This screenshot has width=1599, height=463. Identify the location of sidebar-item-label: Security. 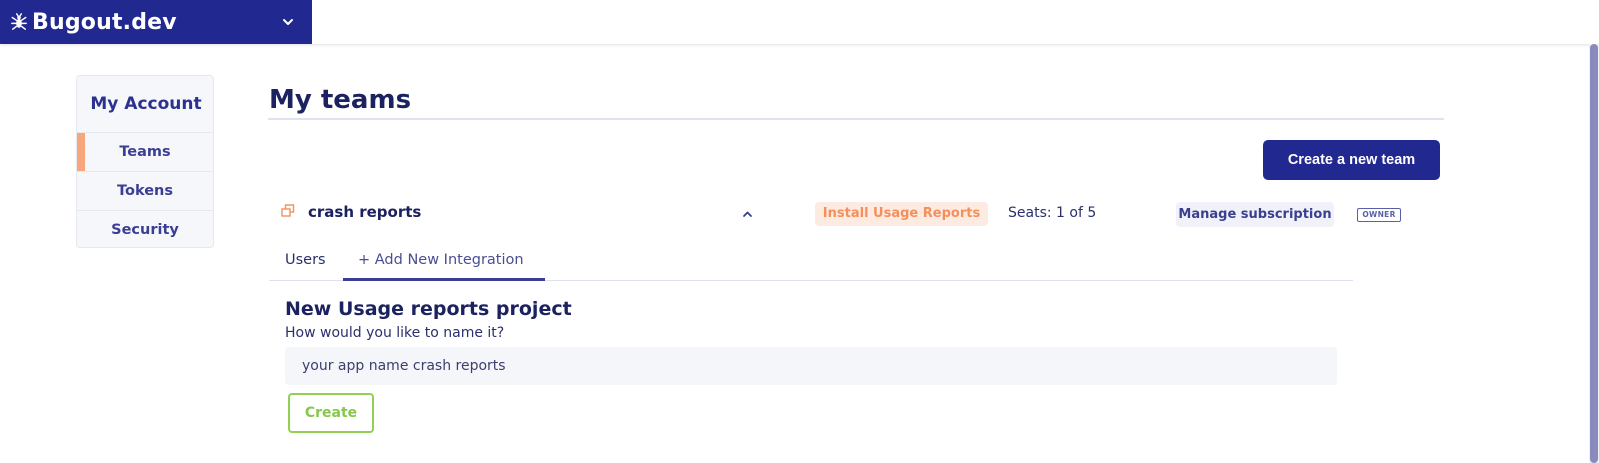
(145, 230).